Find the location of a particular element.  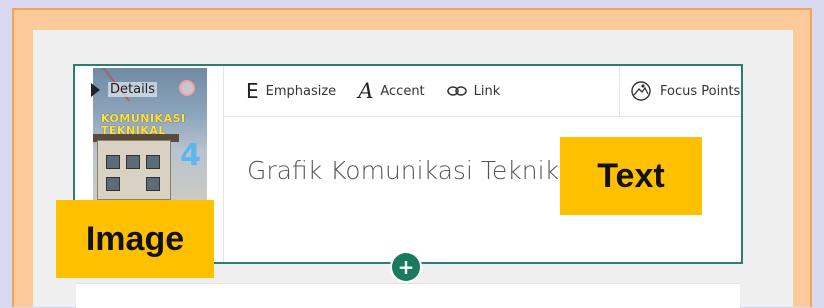

caret-right-icon is located at coordinates (95, 89).